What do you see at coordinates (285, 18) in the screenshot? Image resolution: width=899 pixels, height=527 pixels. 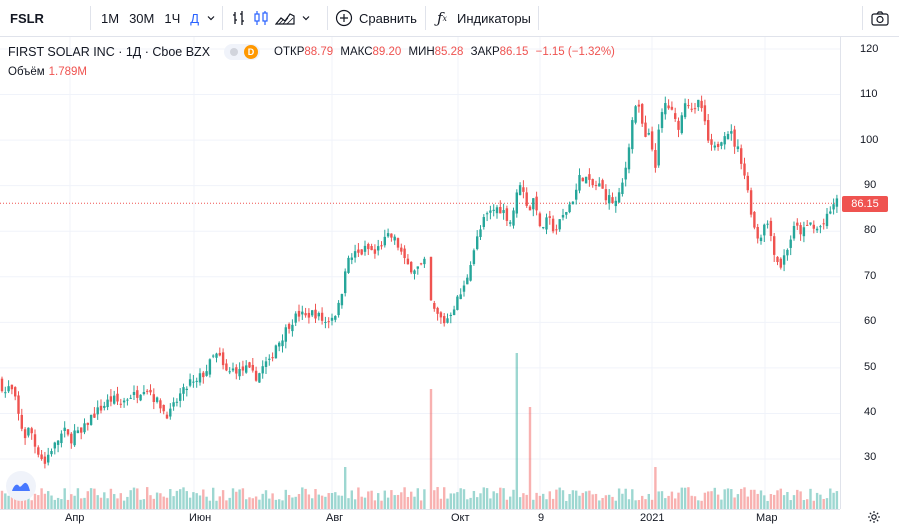 I see `area-chart-icon` at bounding box center [285, 18].